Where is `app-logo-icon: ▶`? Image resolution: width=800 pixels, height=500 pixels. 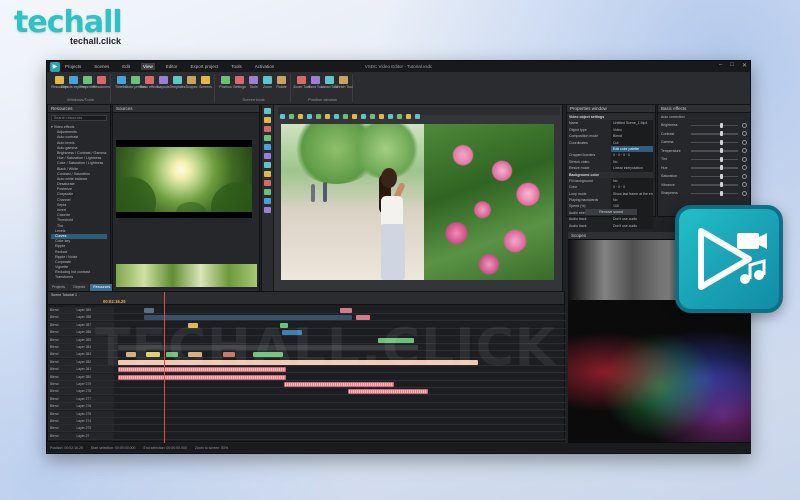
app-logo-icon: ▶ is located at coordinates (55, 66).